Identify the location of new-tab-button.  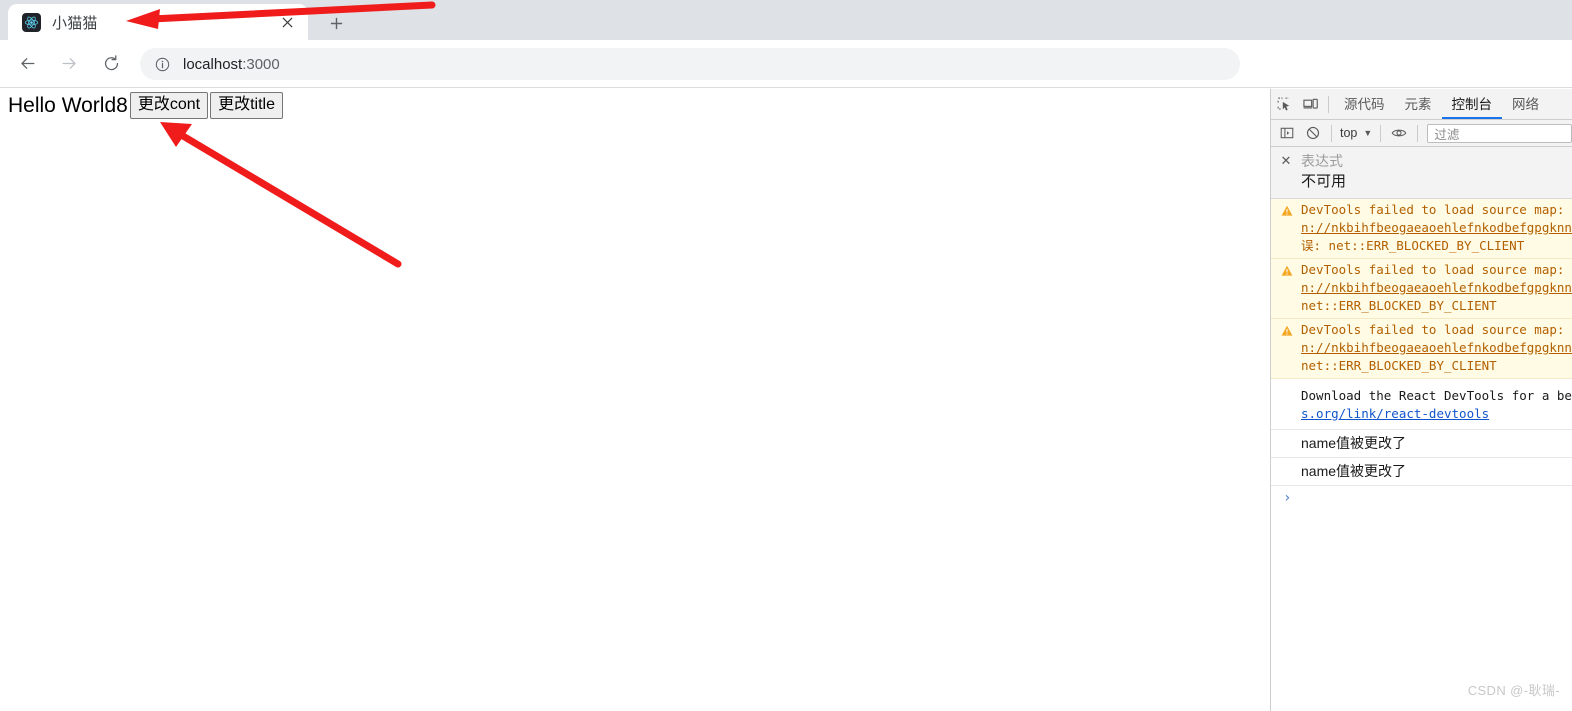
(336, 23).